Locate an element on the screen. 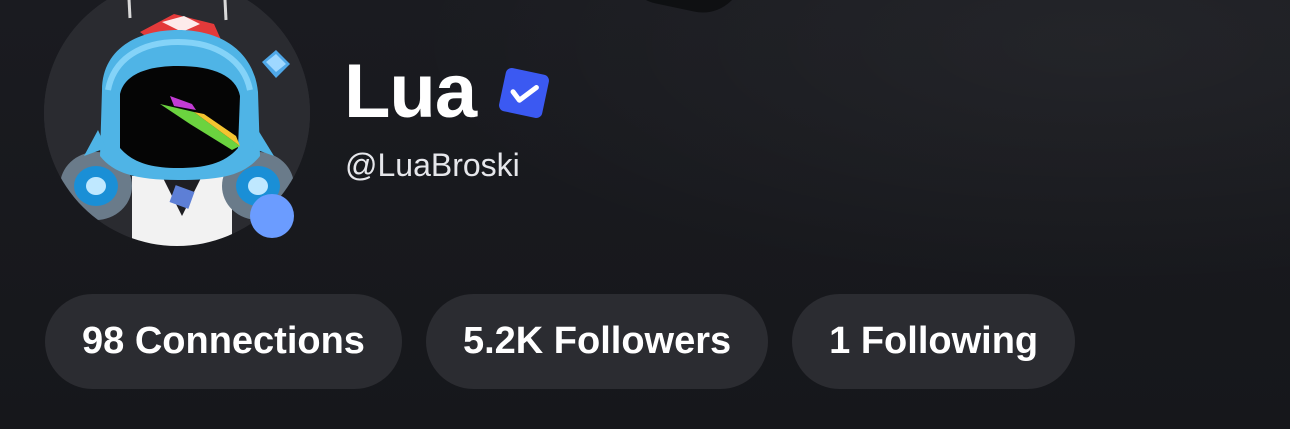  online-status-dot is located at coordinates (272, 216).